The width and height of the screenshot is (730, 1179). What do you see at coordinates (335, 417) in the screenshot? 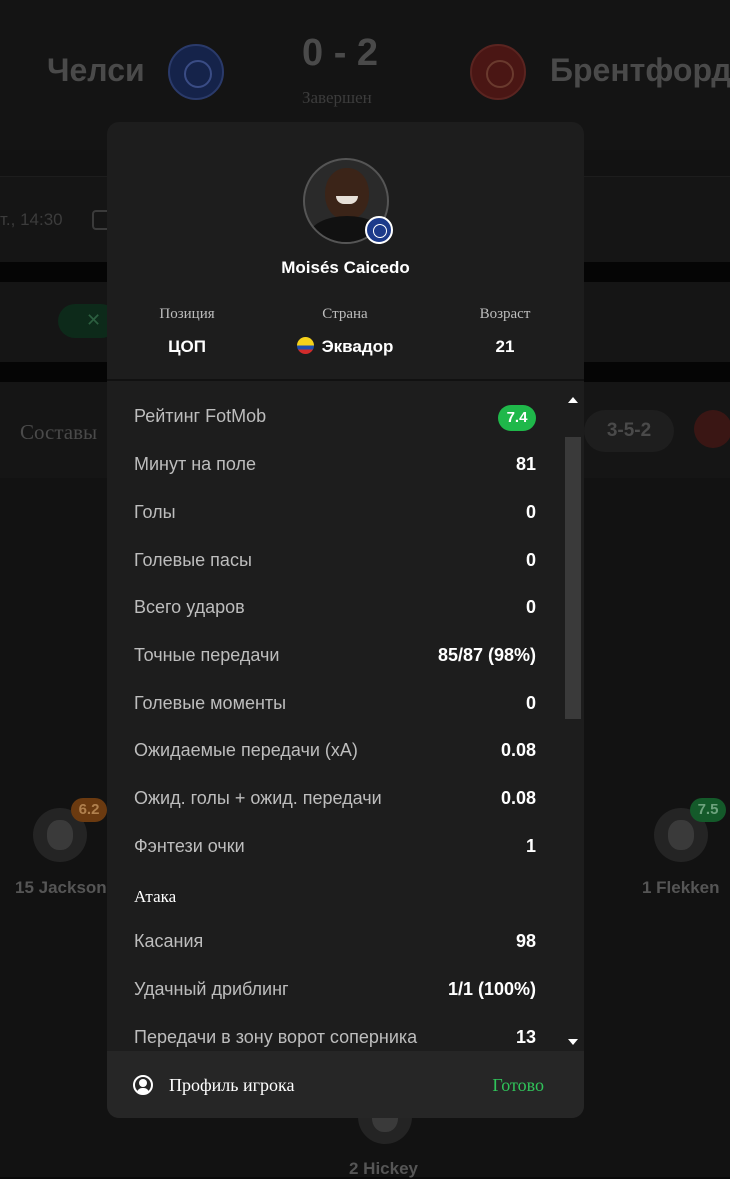
I see `stat-row-rating: Рейтинг FotMob 7.4` at bounding box center [335, 417].